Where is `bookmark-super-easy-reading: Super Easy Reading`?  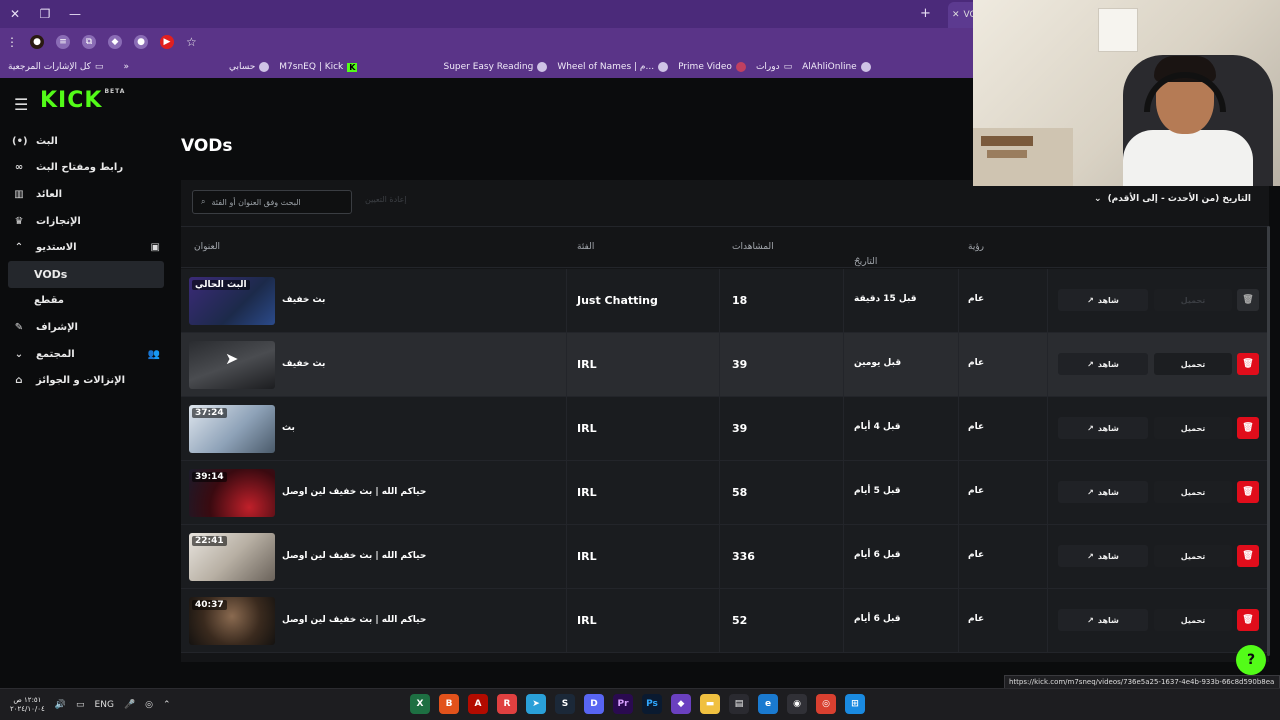
bookmark-super-easy-reading: Super Easy Reading is located at coordinates (495, 67).